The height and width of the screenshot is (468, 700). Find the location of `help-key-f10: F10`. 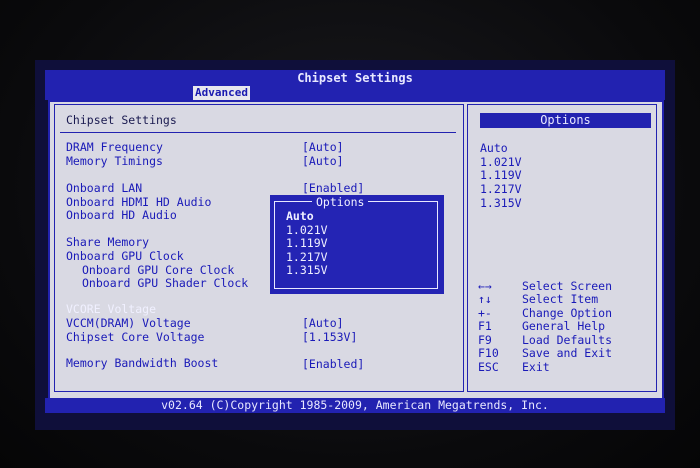

help-key-f10: F10 is located at coordinates (488, 353).